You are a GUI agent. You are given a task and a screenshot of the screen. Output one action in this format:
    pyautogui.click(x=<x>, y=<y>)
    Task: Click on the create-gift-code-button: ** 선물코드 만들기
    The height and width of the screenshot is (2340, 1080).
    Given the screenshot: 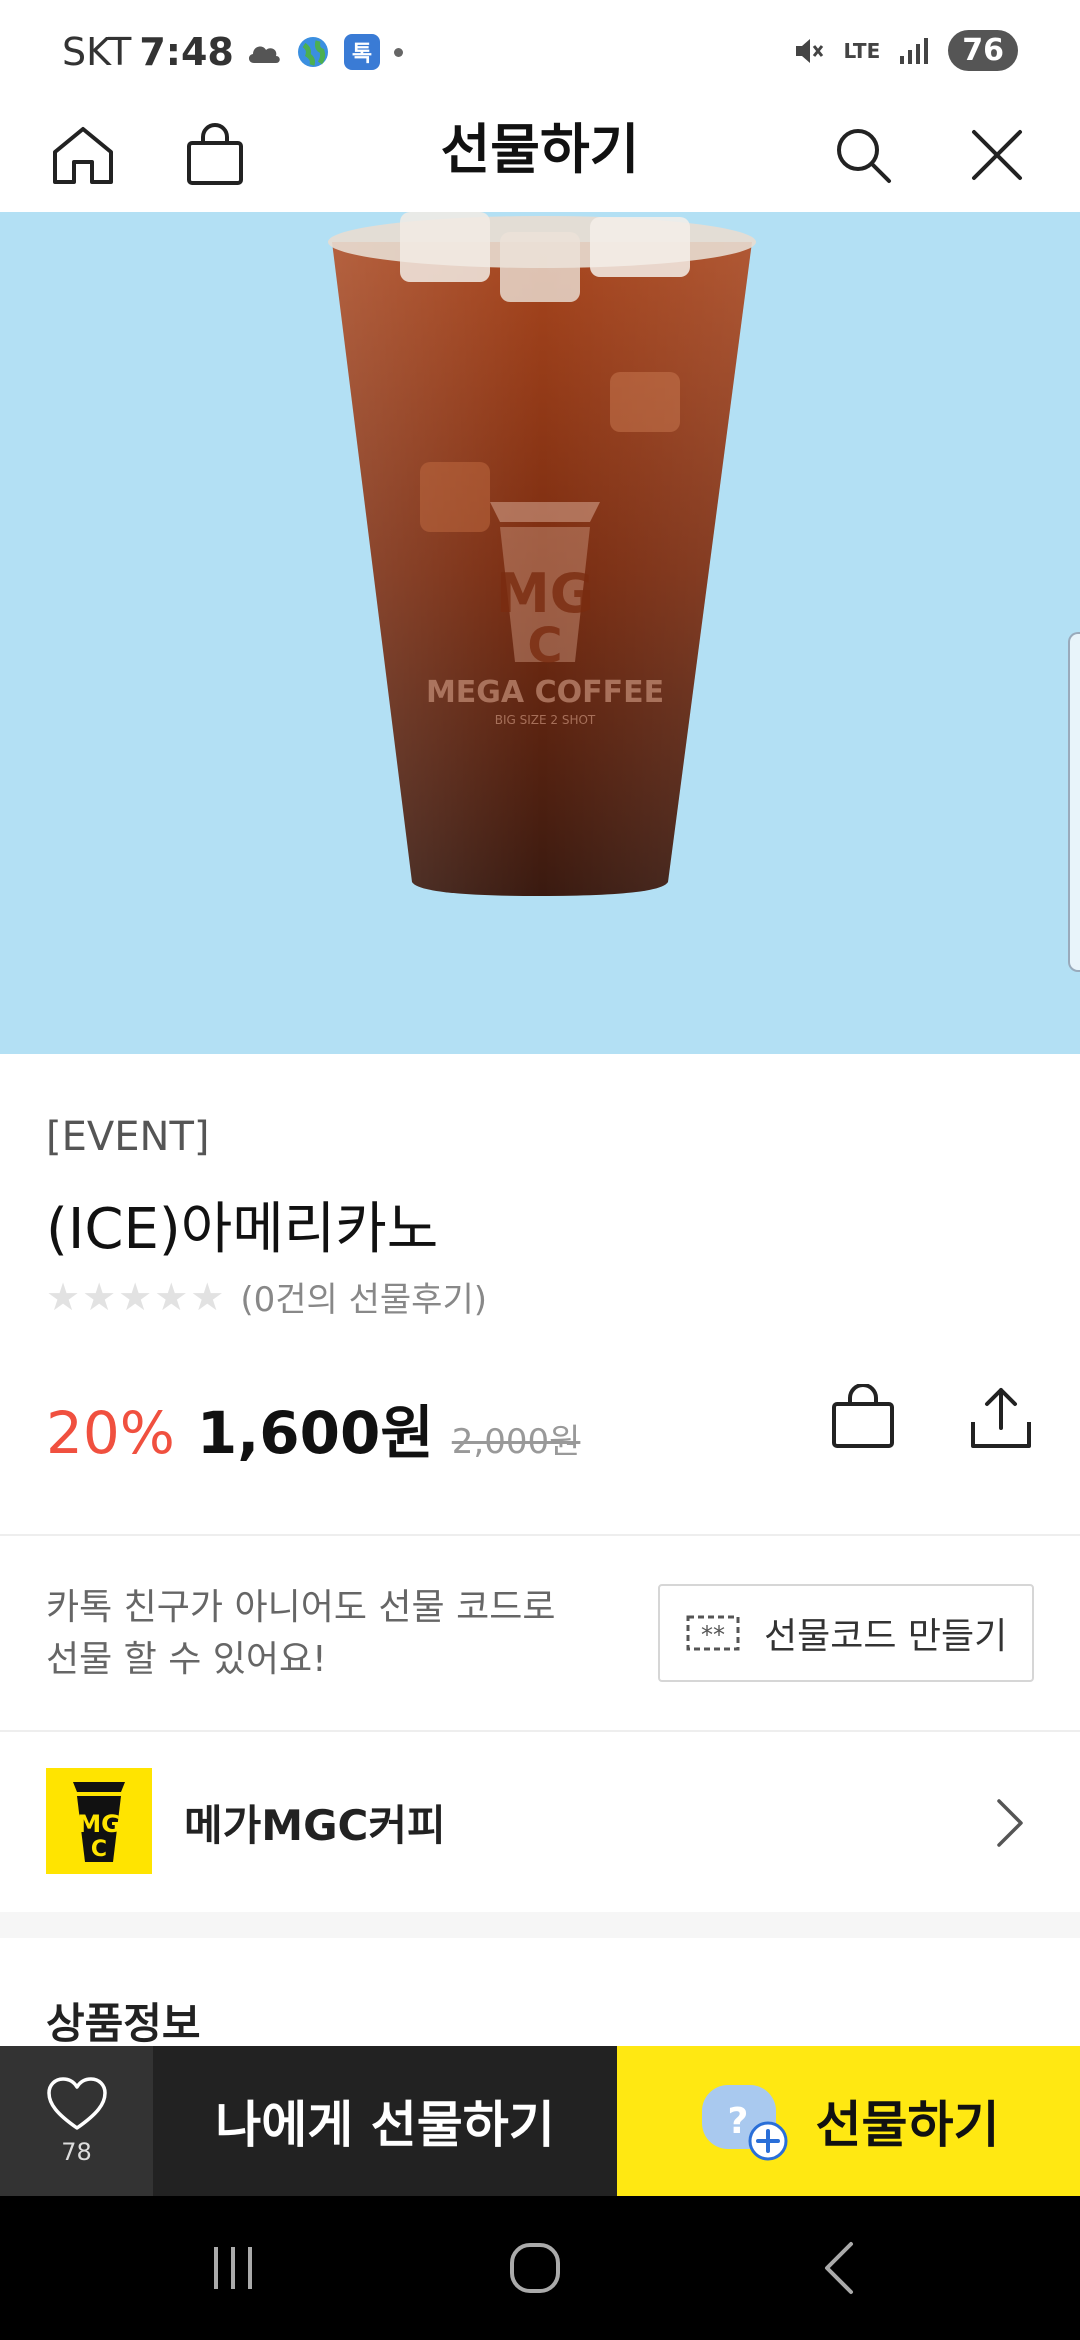 What is the action you would take?
    pyautogui.click(x=846, y=1633)
    